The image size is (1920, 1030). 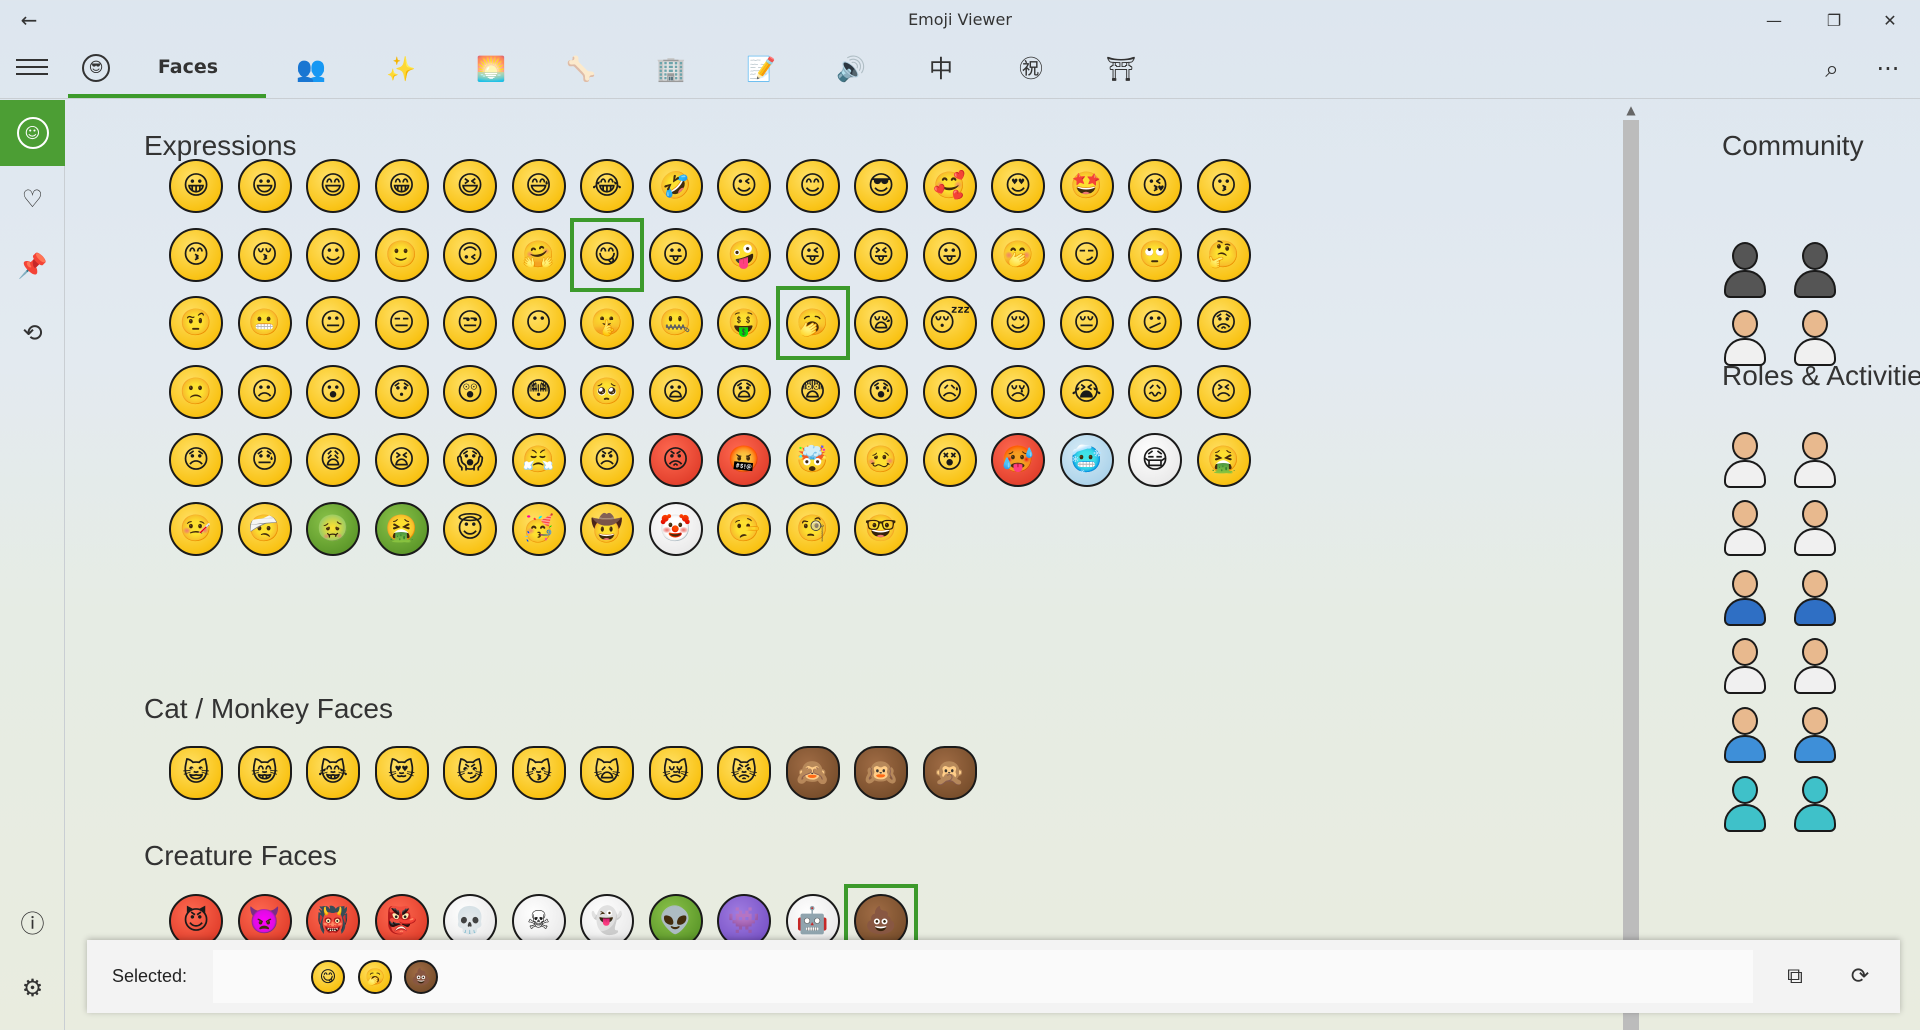 I want to click on emoji-cell: 😘, so click(x=1155, y=186).